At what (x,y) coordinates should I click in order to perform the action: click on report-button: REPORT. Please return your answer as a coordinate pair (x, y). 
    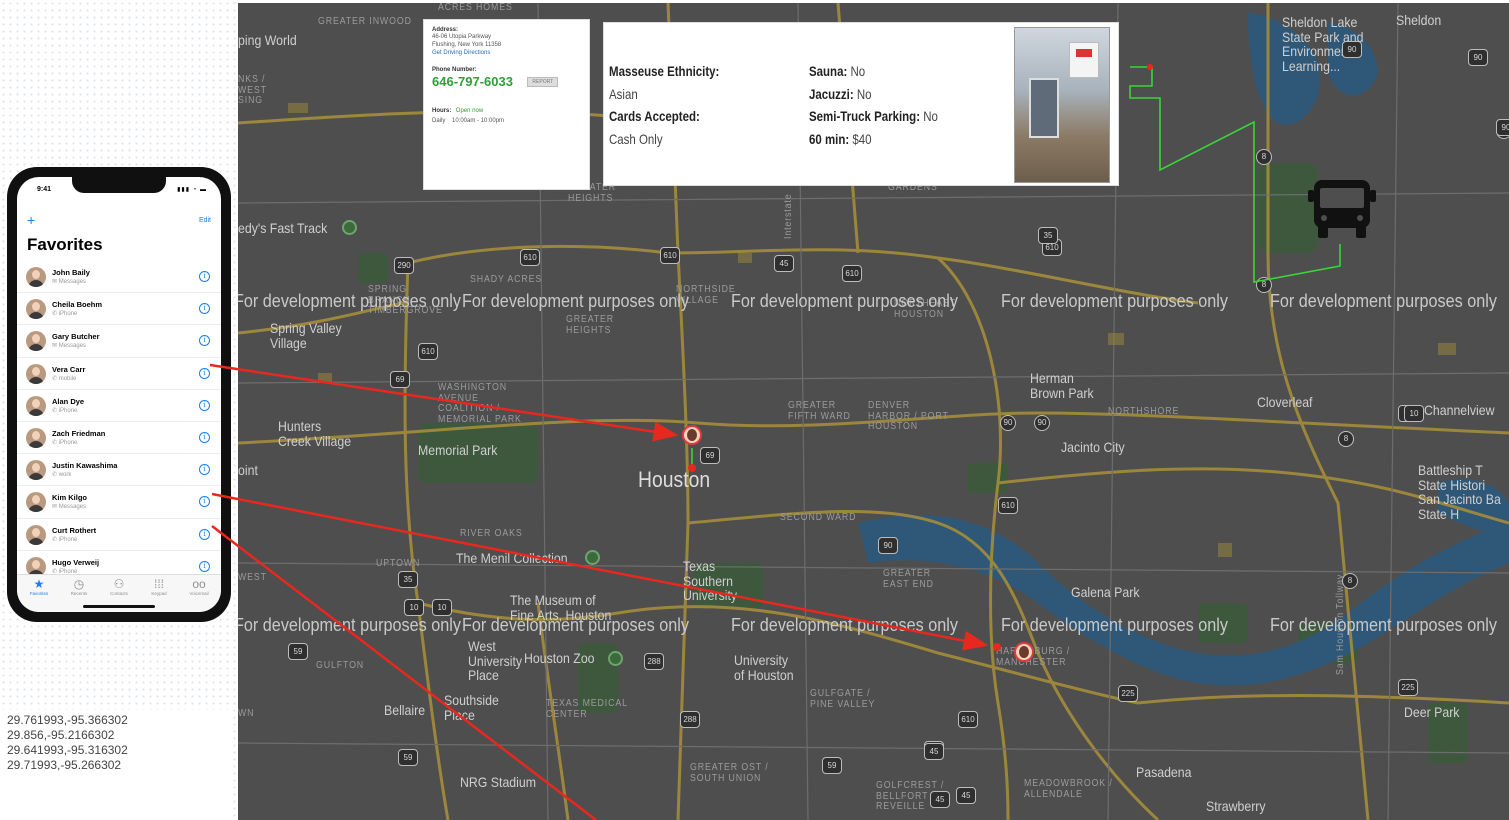
    Looking at the image, I should click on (543, 82).